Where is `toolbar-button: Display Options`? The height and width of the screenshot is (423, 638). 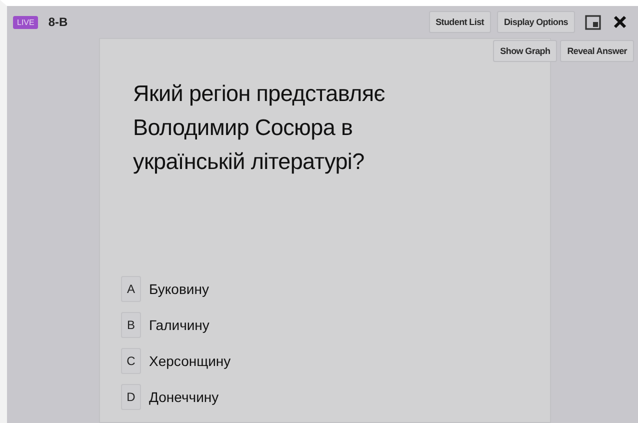
toolbar-button: Display Options is located at coordinates (535, 22).